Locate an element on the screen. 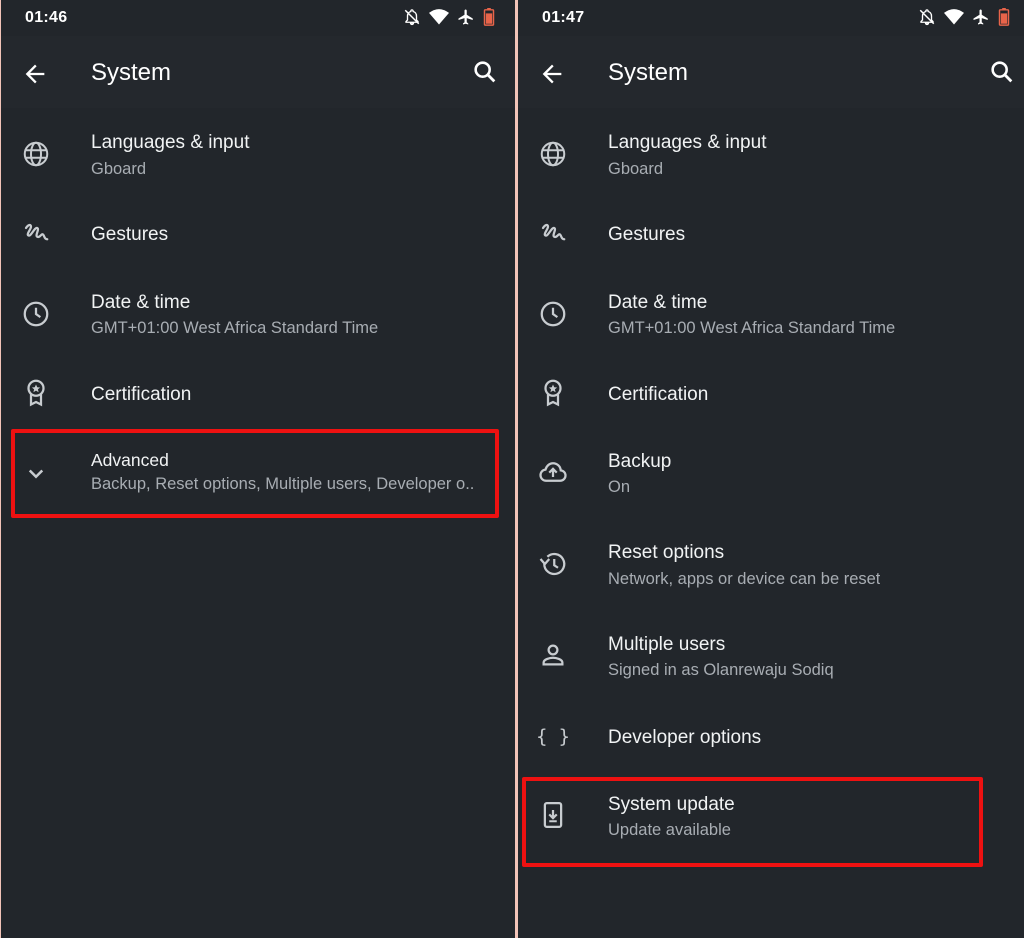  item-title: Developer options is located at coordinates (685, 737).